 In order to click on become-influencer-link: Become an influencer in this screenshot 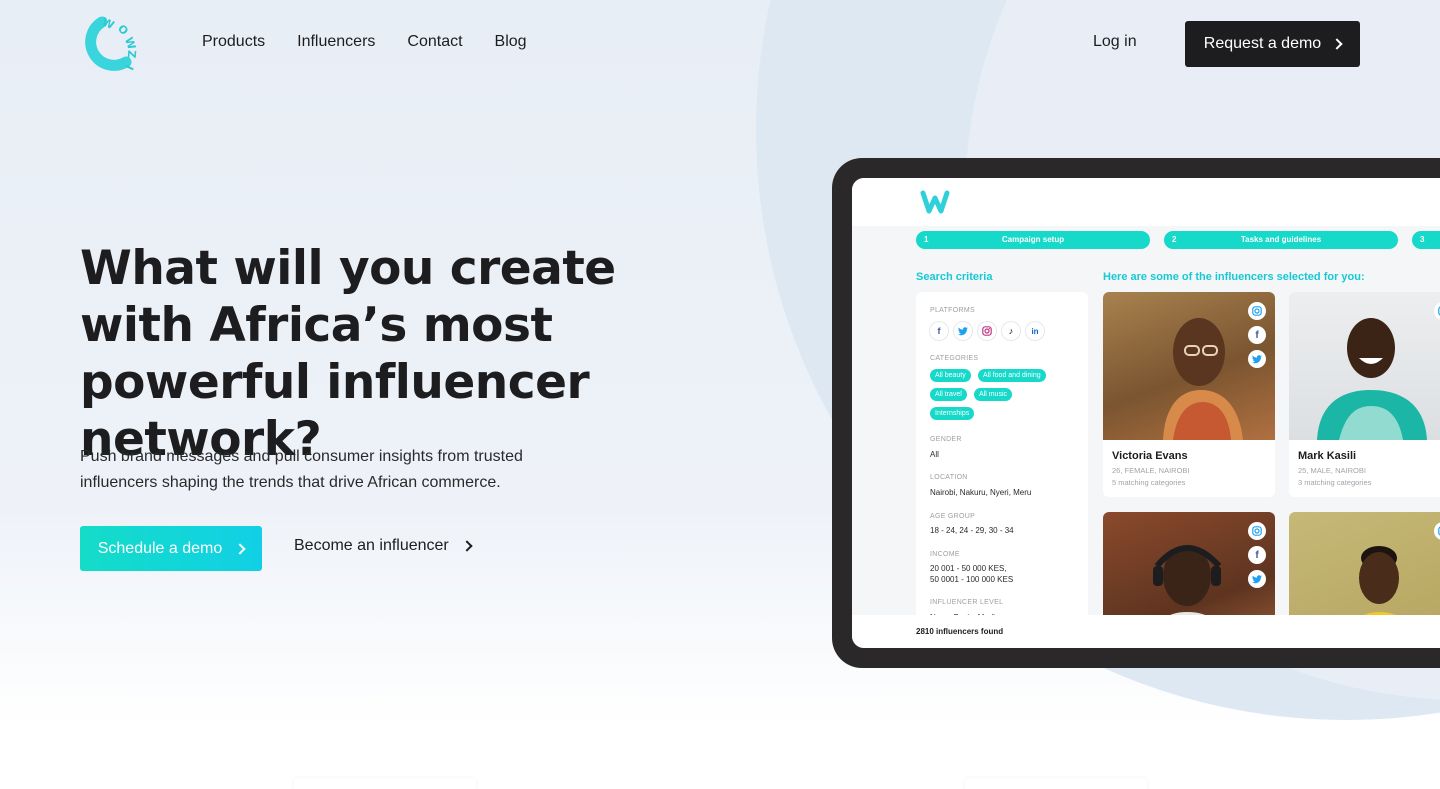, I will do `click(383, 546)`.